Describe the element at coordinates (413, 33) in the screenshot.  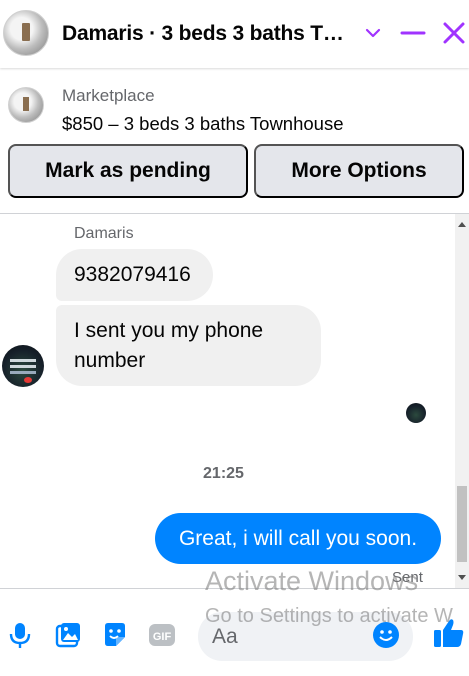
I see `minimize-icon` at that location.